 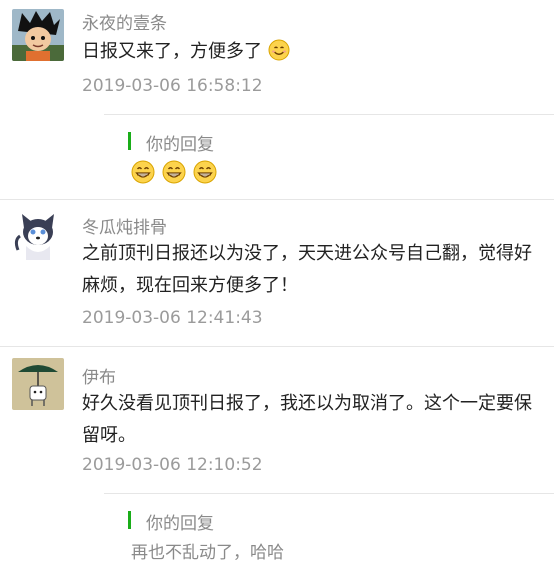 I want to click on reply-emojis, so click(x=174, y=172).